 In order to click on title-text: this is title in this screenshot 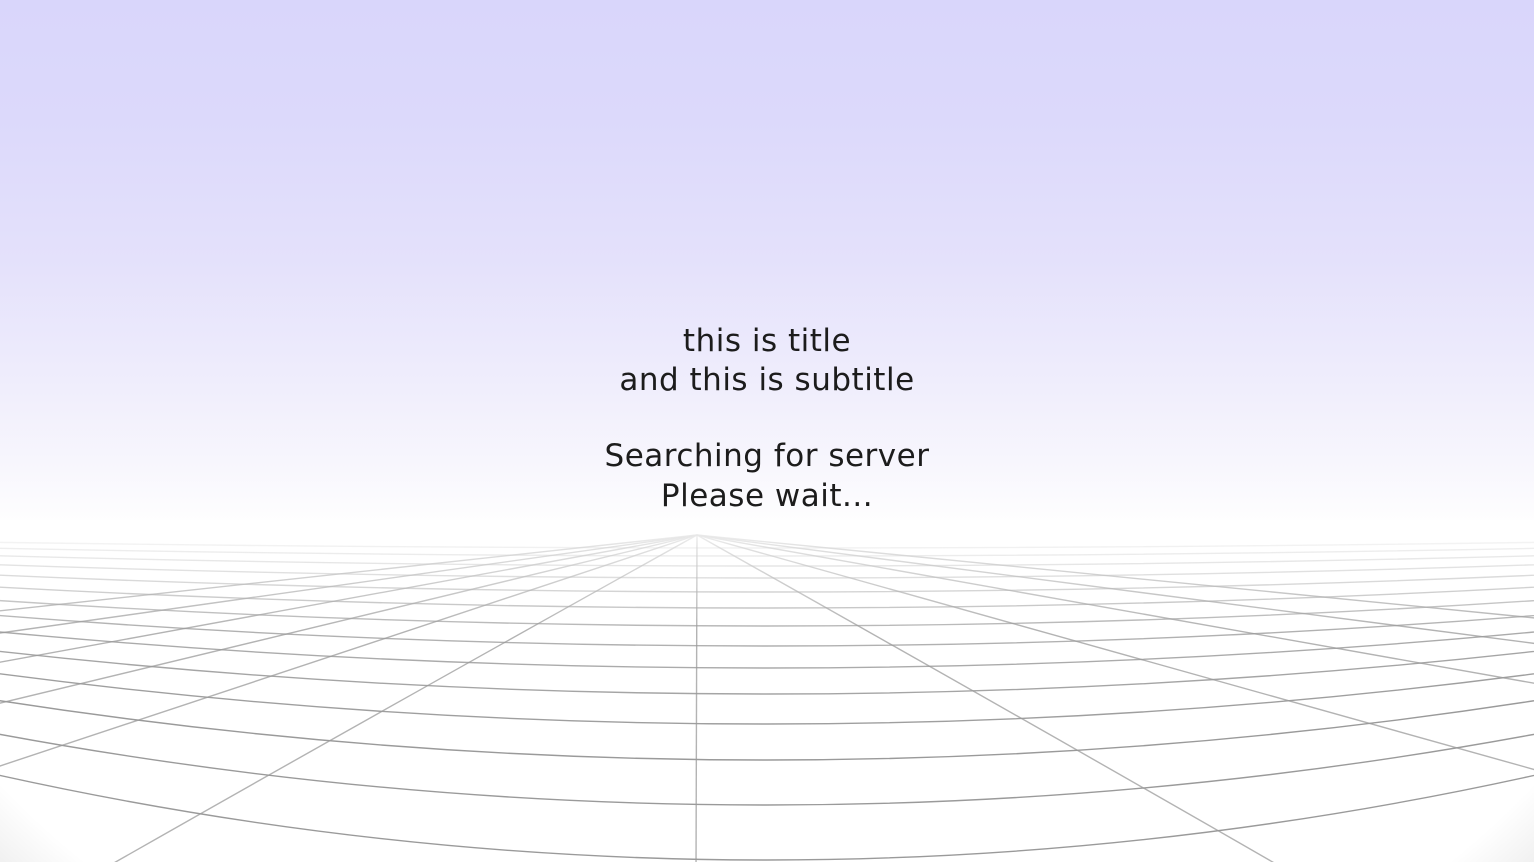, I will do `click(767, 341)`.